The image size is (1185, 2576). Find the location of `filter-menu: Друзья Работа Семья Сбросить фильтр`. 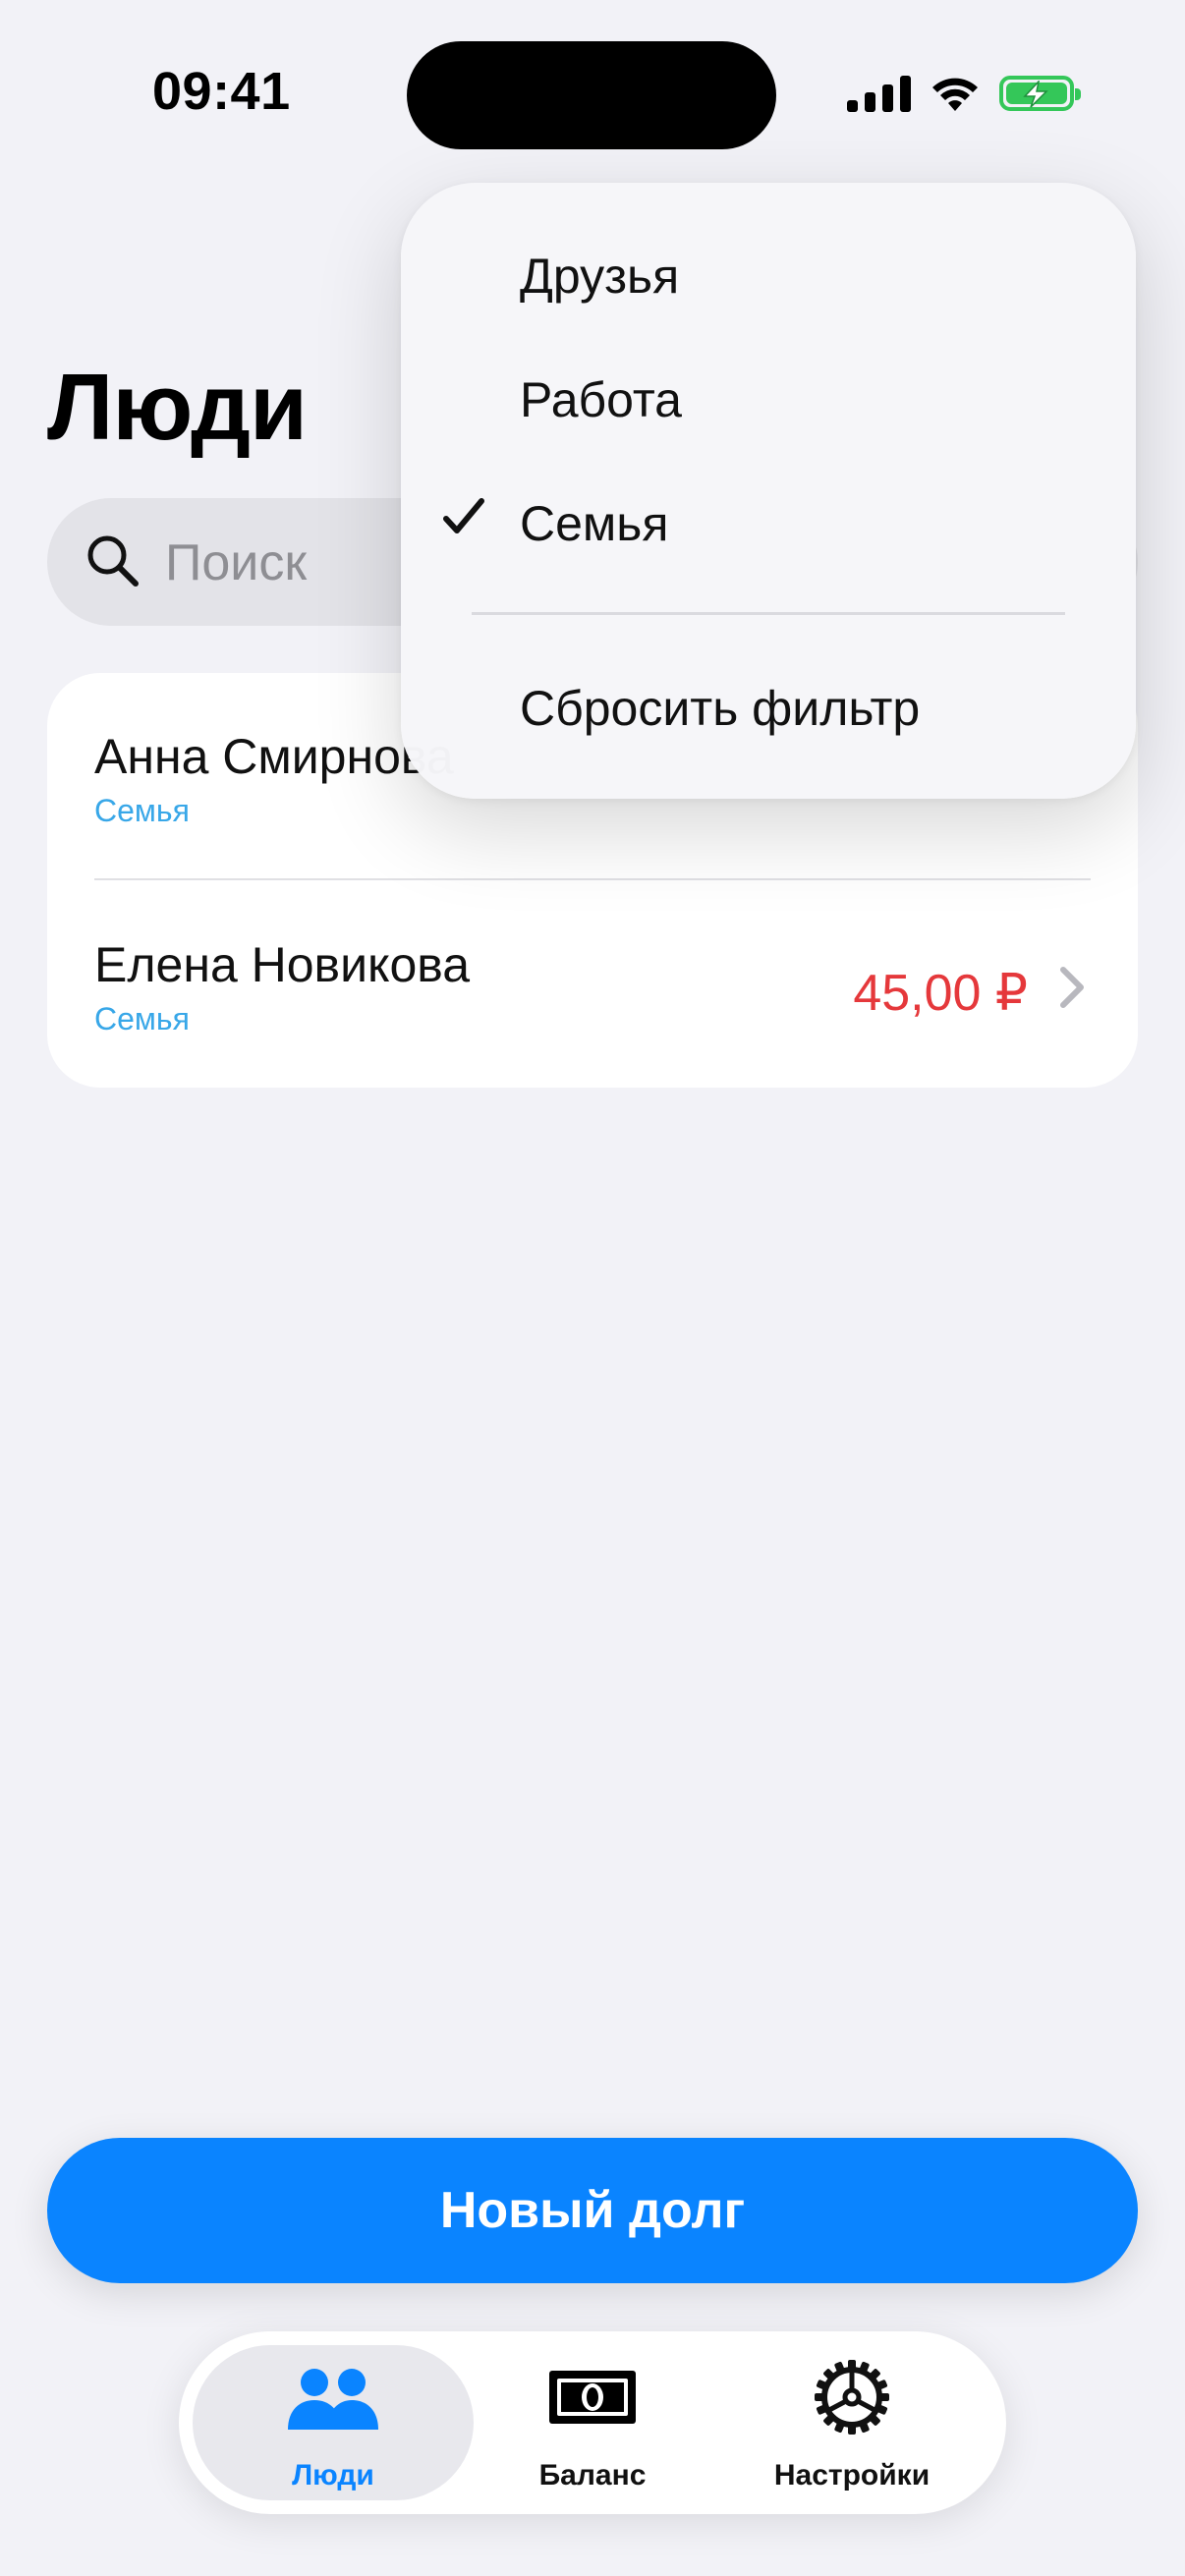

filter-menu: Друзья Работа Семья Сбросить фильтр is located at coordinates (769, 491).